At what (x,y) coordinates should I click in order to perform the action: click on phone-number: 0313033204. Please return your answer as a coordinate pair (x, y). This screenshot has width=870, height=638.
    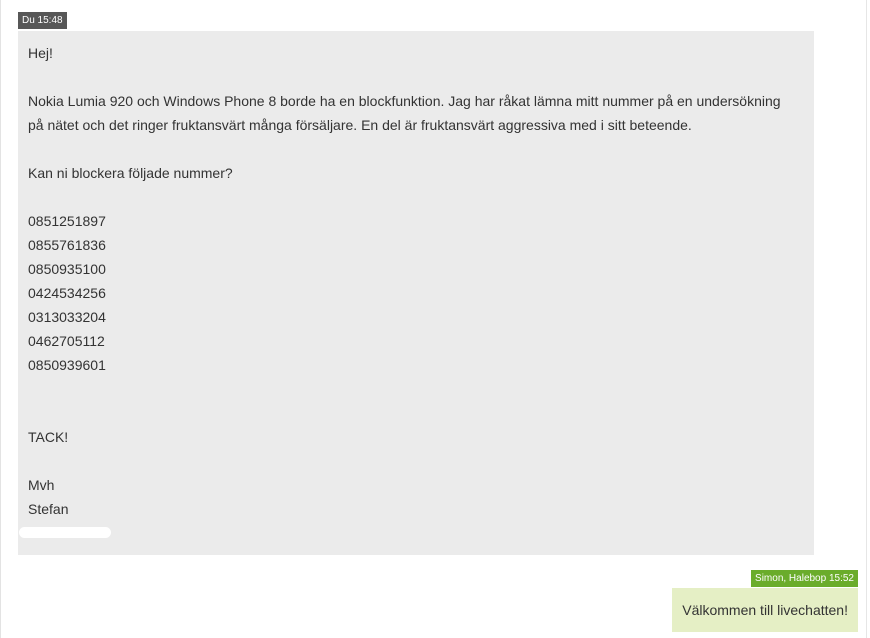
    Looking at the image, I should click on (67, 317).